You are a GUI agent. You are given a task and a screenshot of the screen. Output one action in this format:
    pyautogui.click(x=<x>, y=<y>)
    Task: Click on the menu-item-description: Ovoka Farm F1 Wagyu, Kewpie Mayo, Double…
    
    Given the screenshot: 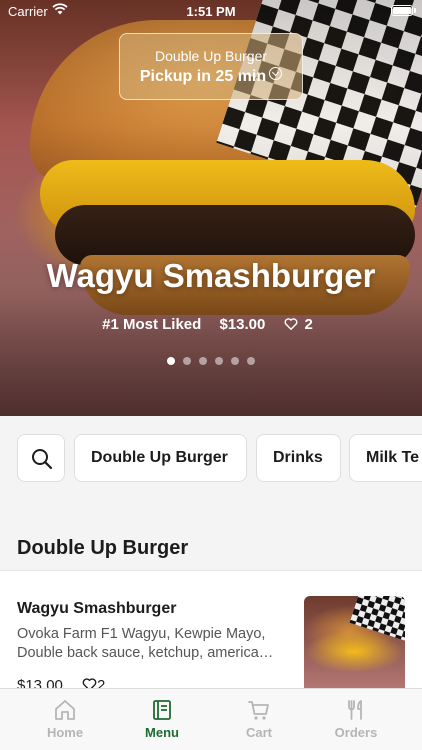 What is the action you would take?
    pyautogui.click(x=145, y=643)
    